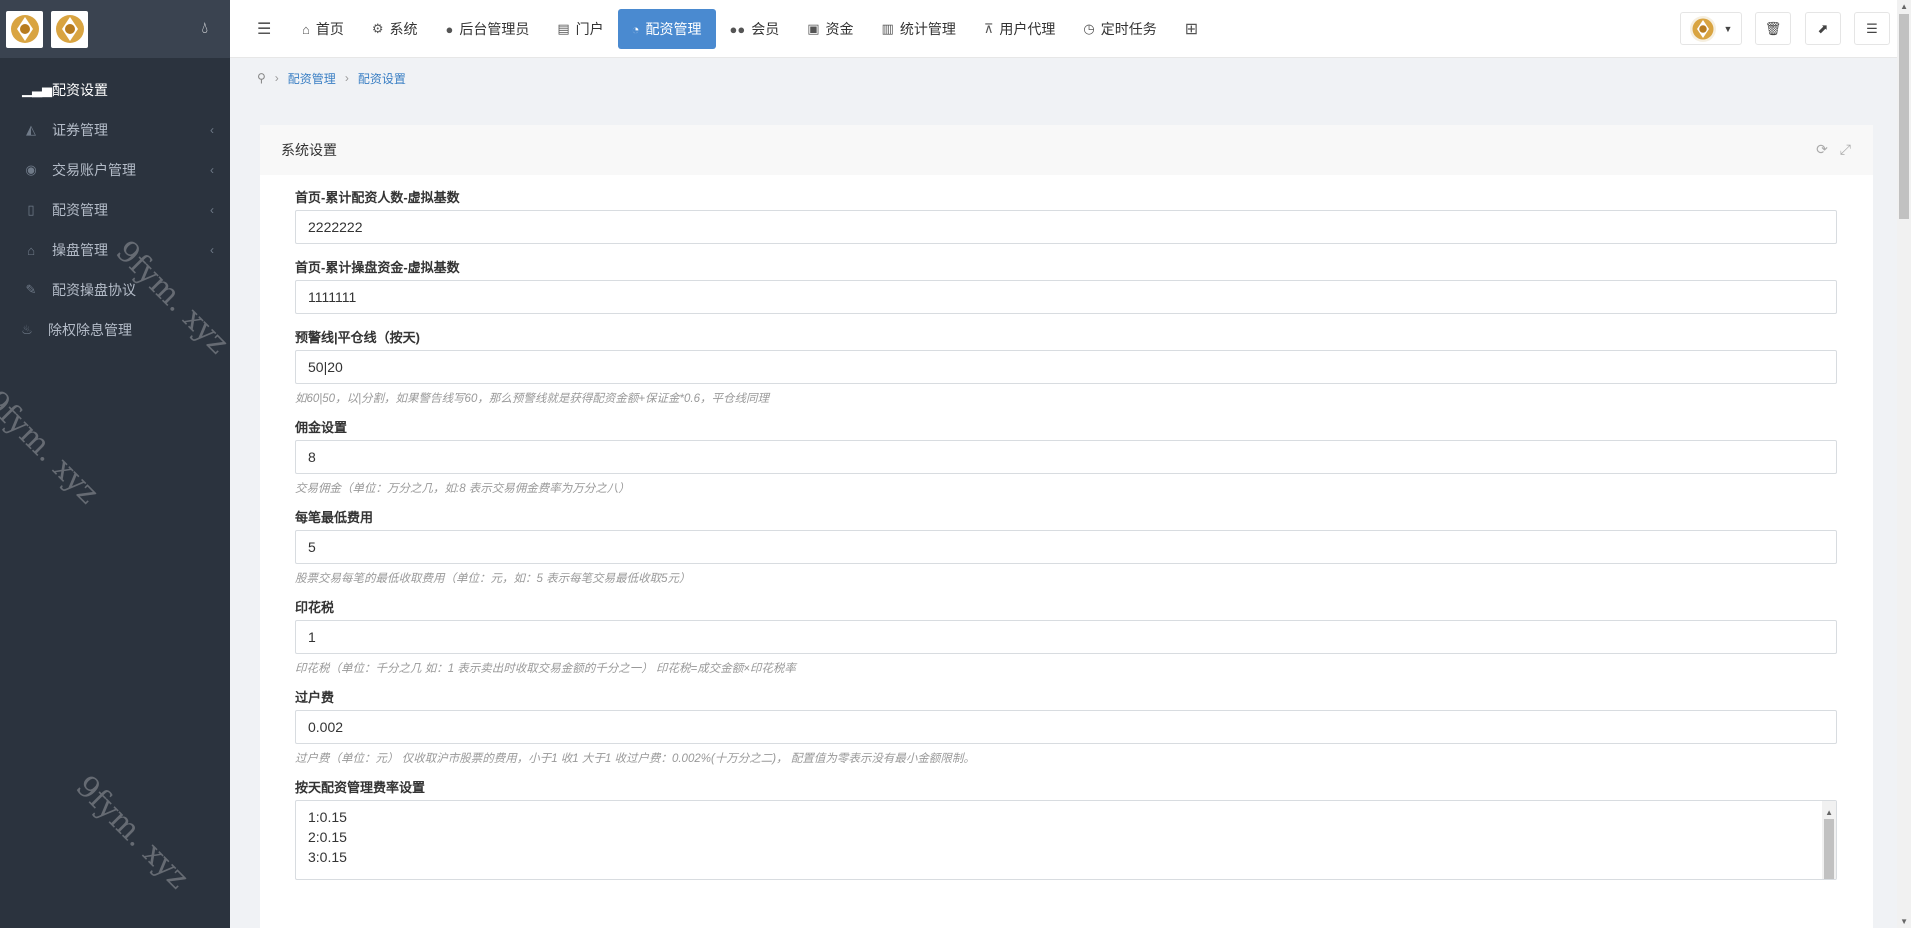 The image size is (1911, 928). I want to click on field-virtual-funds: 首页-累计操盘资金-虚拟基数 1111111, so click(1066, 285).